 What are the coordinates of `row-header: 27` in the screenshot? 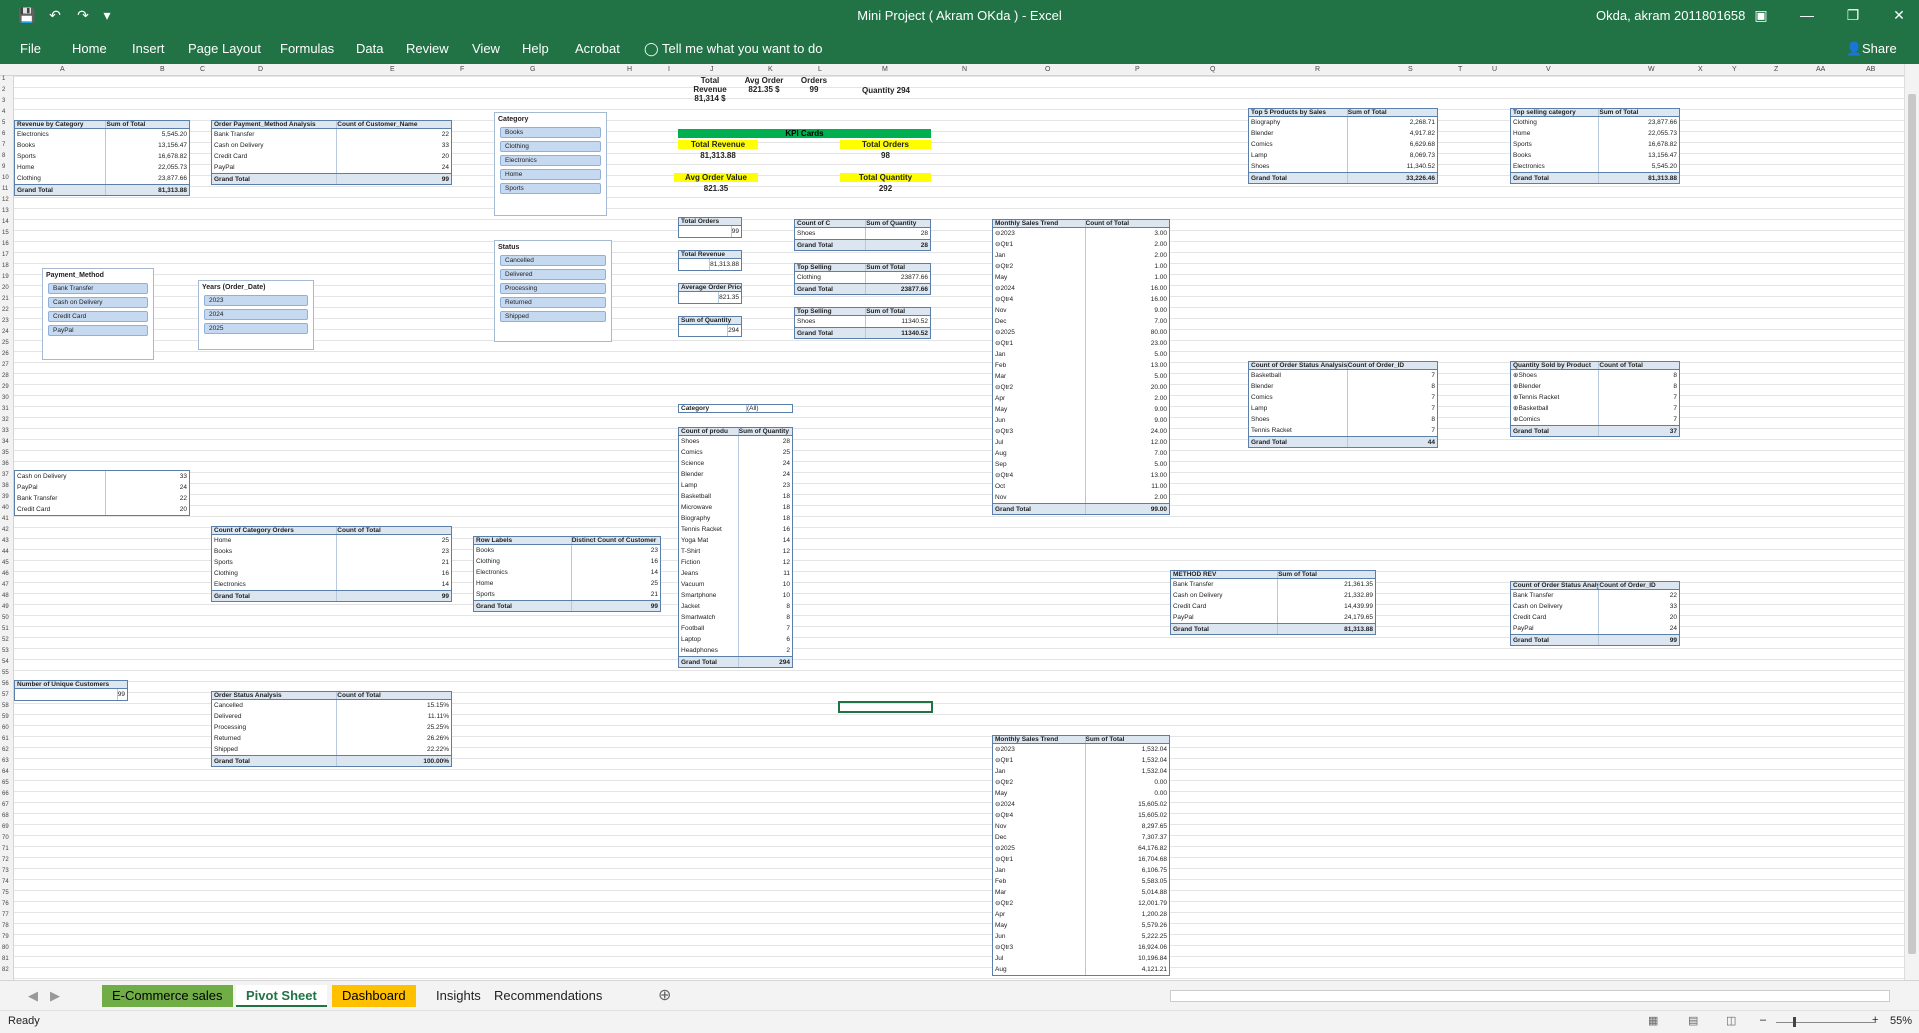 It's located at (5, 365).